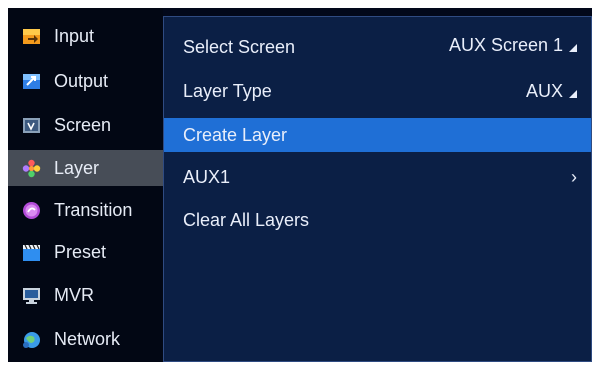 This screenshot has height=365, width=598. Describe the element at coordinates (377, 177) in the screenshot. I see `aux1-layer-row: AUX1 ›` at that location.